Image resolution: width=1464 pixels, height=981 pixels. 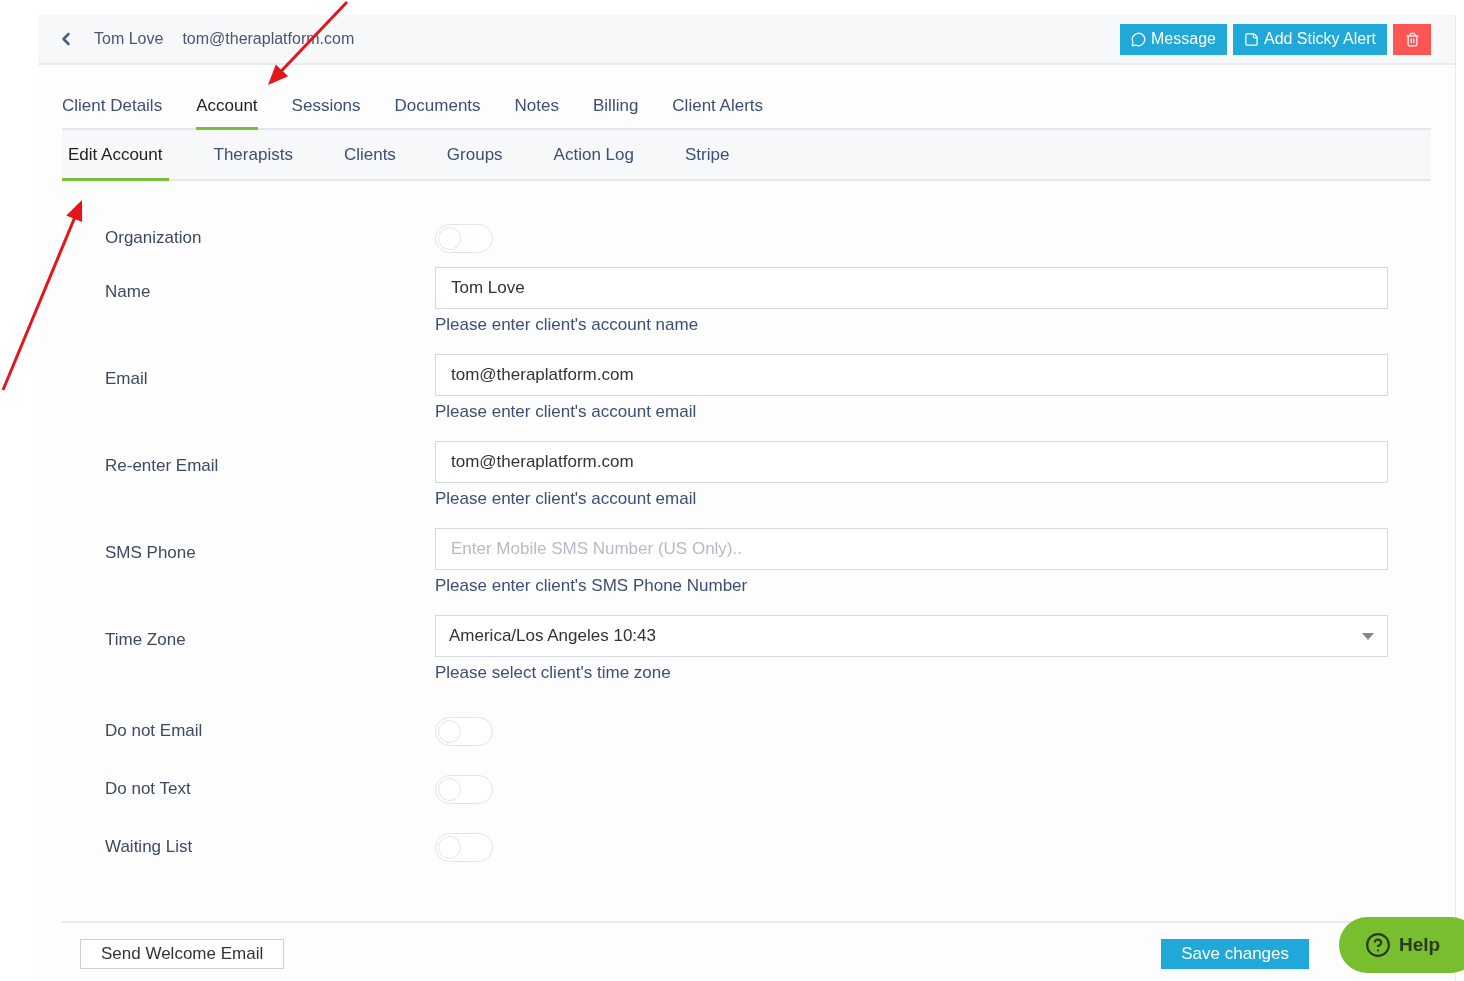 I want to click on client-name: Tom Love, so click(x=129, y=39).